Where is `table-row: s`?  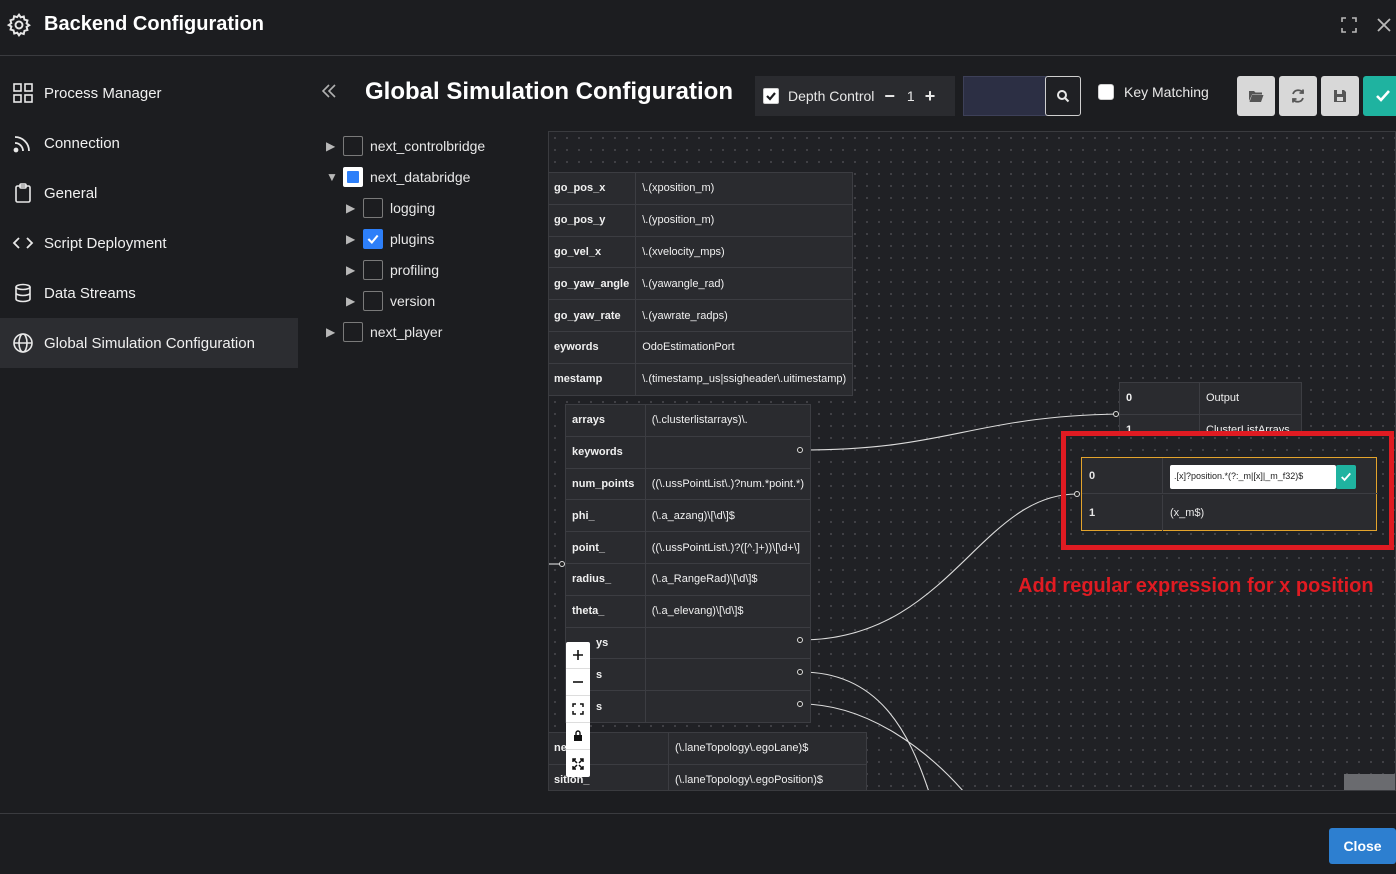 table-row: s is located at coordinates (688, 675).